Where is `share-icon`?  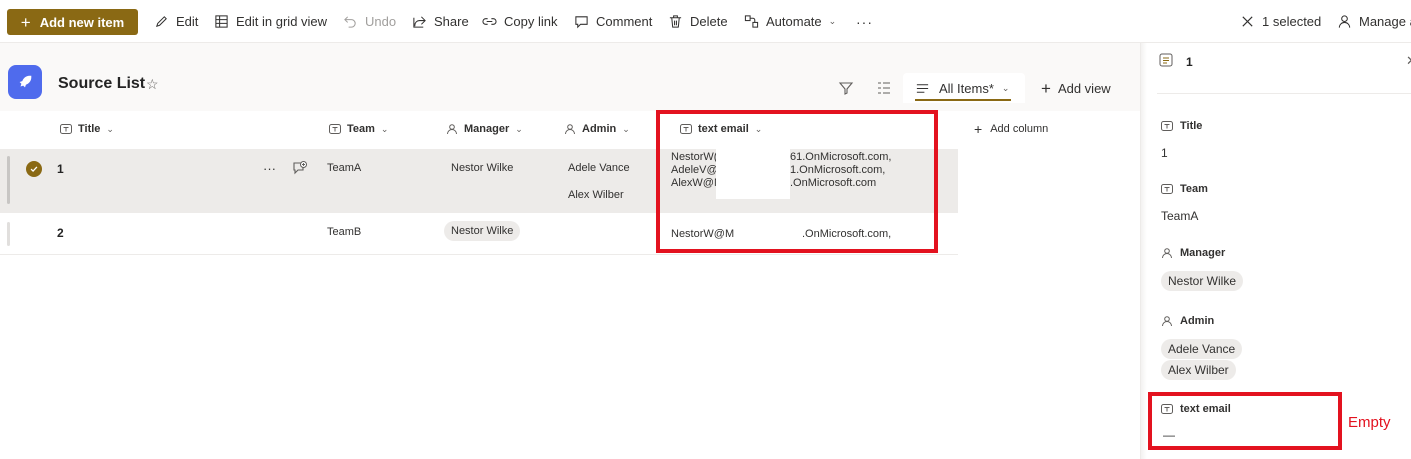 share-icon is located at coordinates (419, 22).